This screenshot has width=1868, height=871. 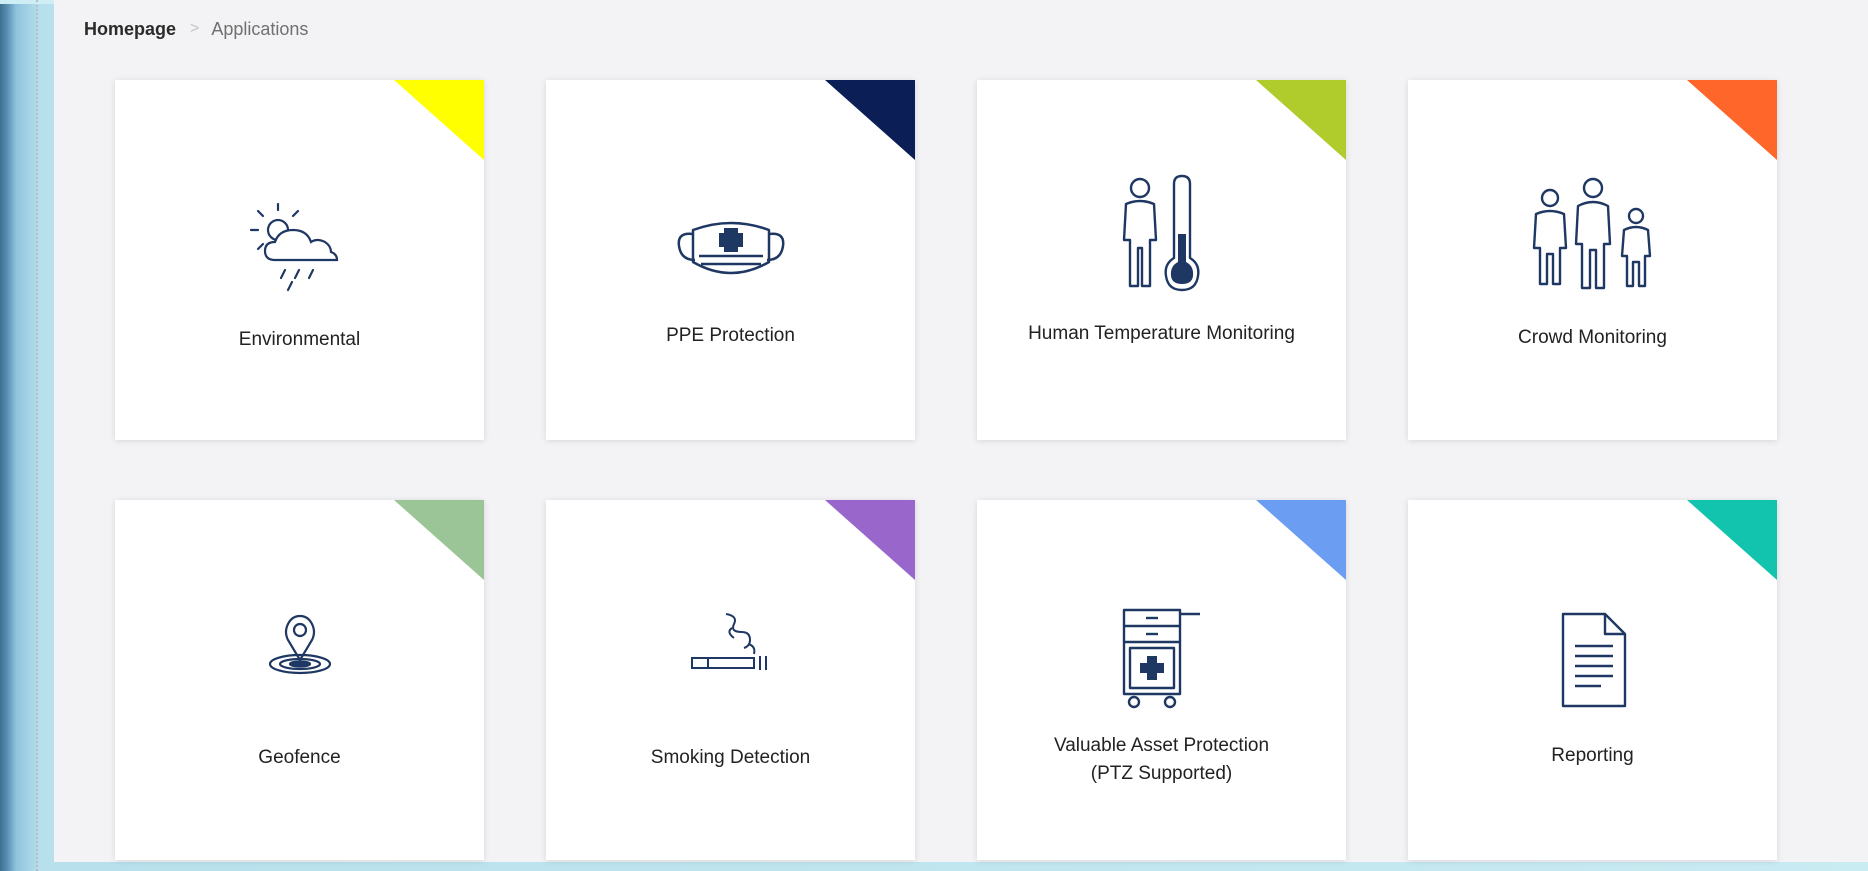 What do you see at coordinates (260, 28) in the screenshot?
I see `breadcrumb-current: Applications` at bounding box center [260, 28].